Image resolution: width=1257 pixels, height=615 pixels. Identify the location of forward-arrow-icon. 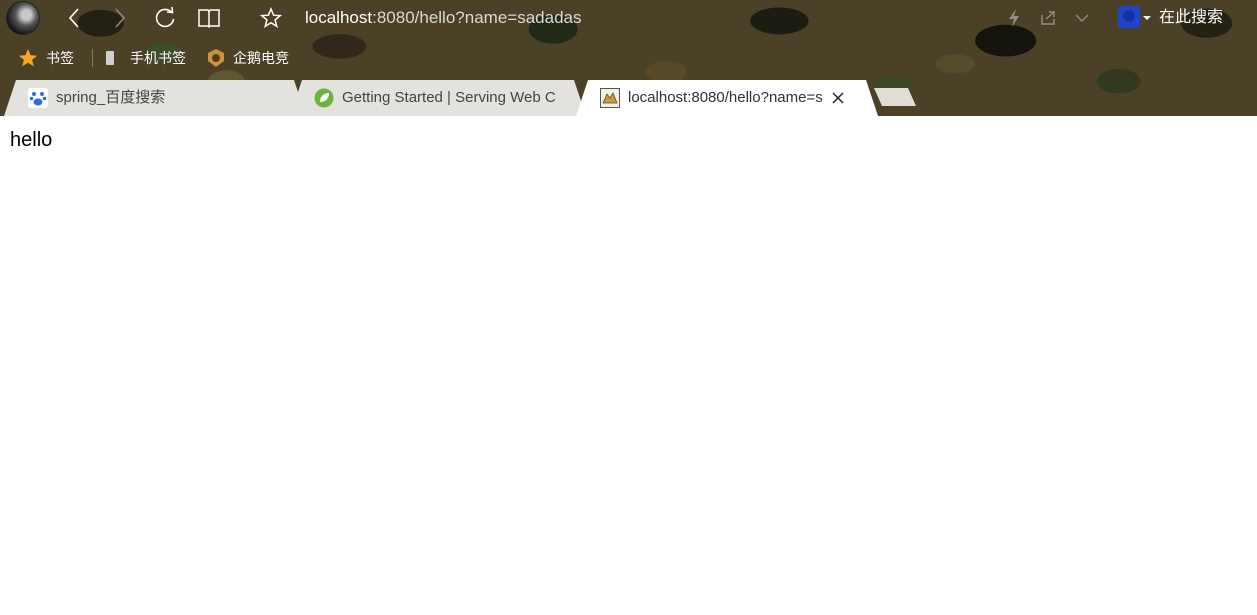
(120, 18).